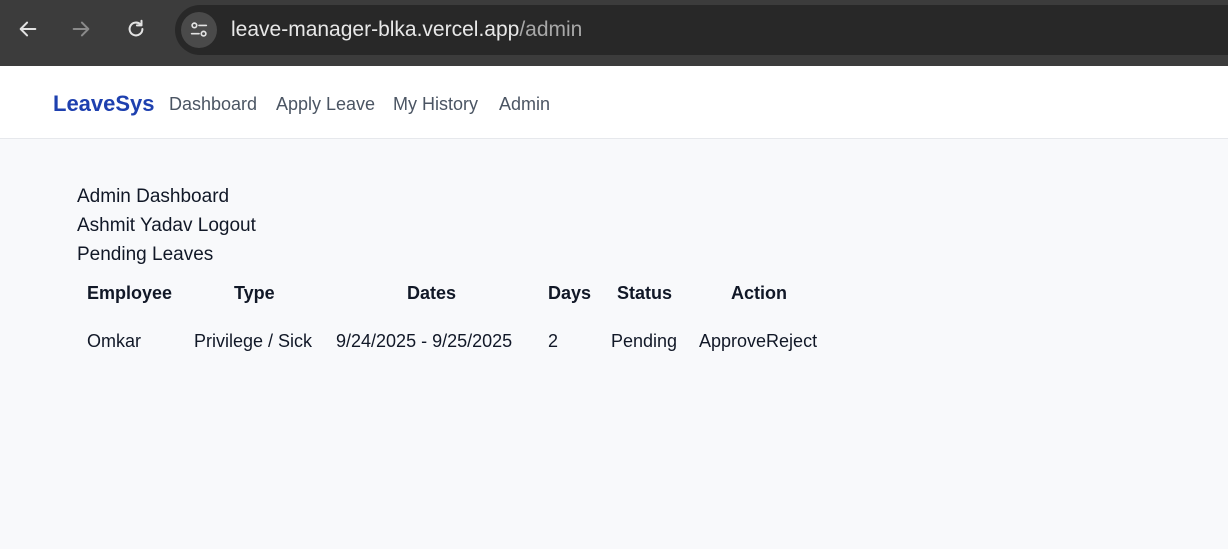  Describe the element at coordinates (153, 196) in the screenshot. I see `page-title: Admin Dashboard` at that location.